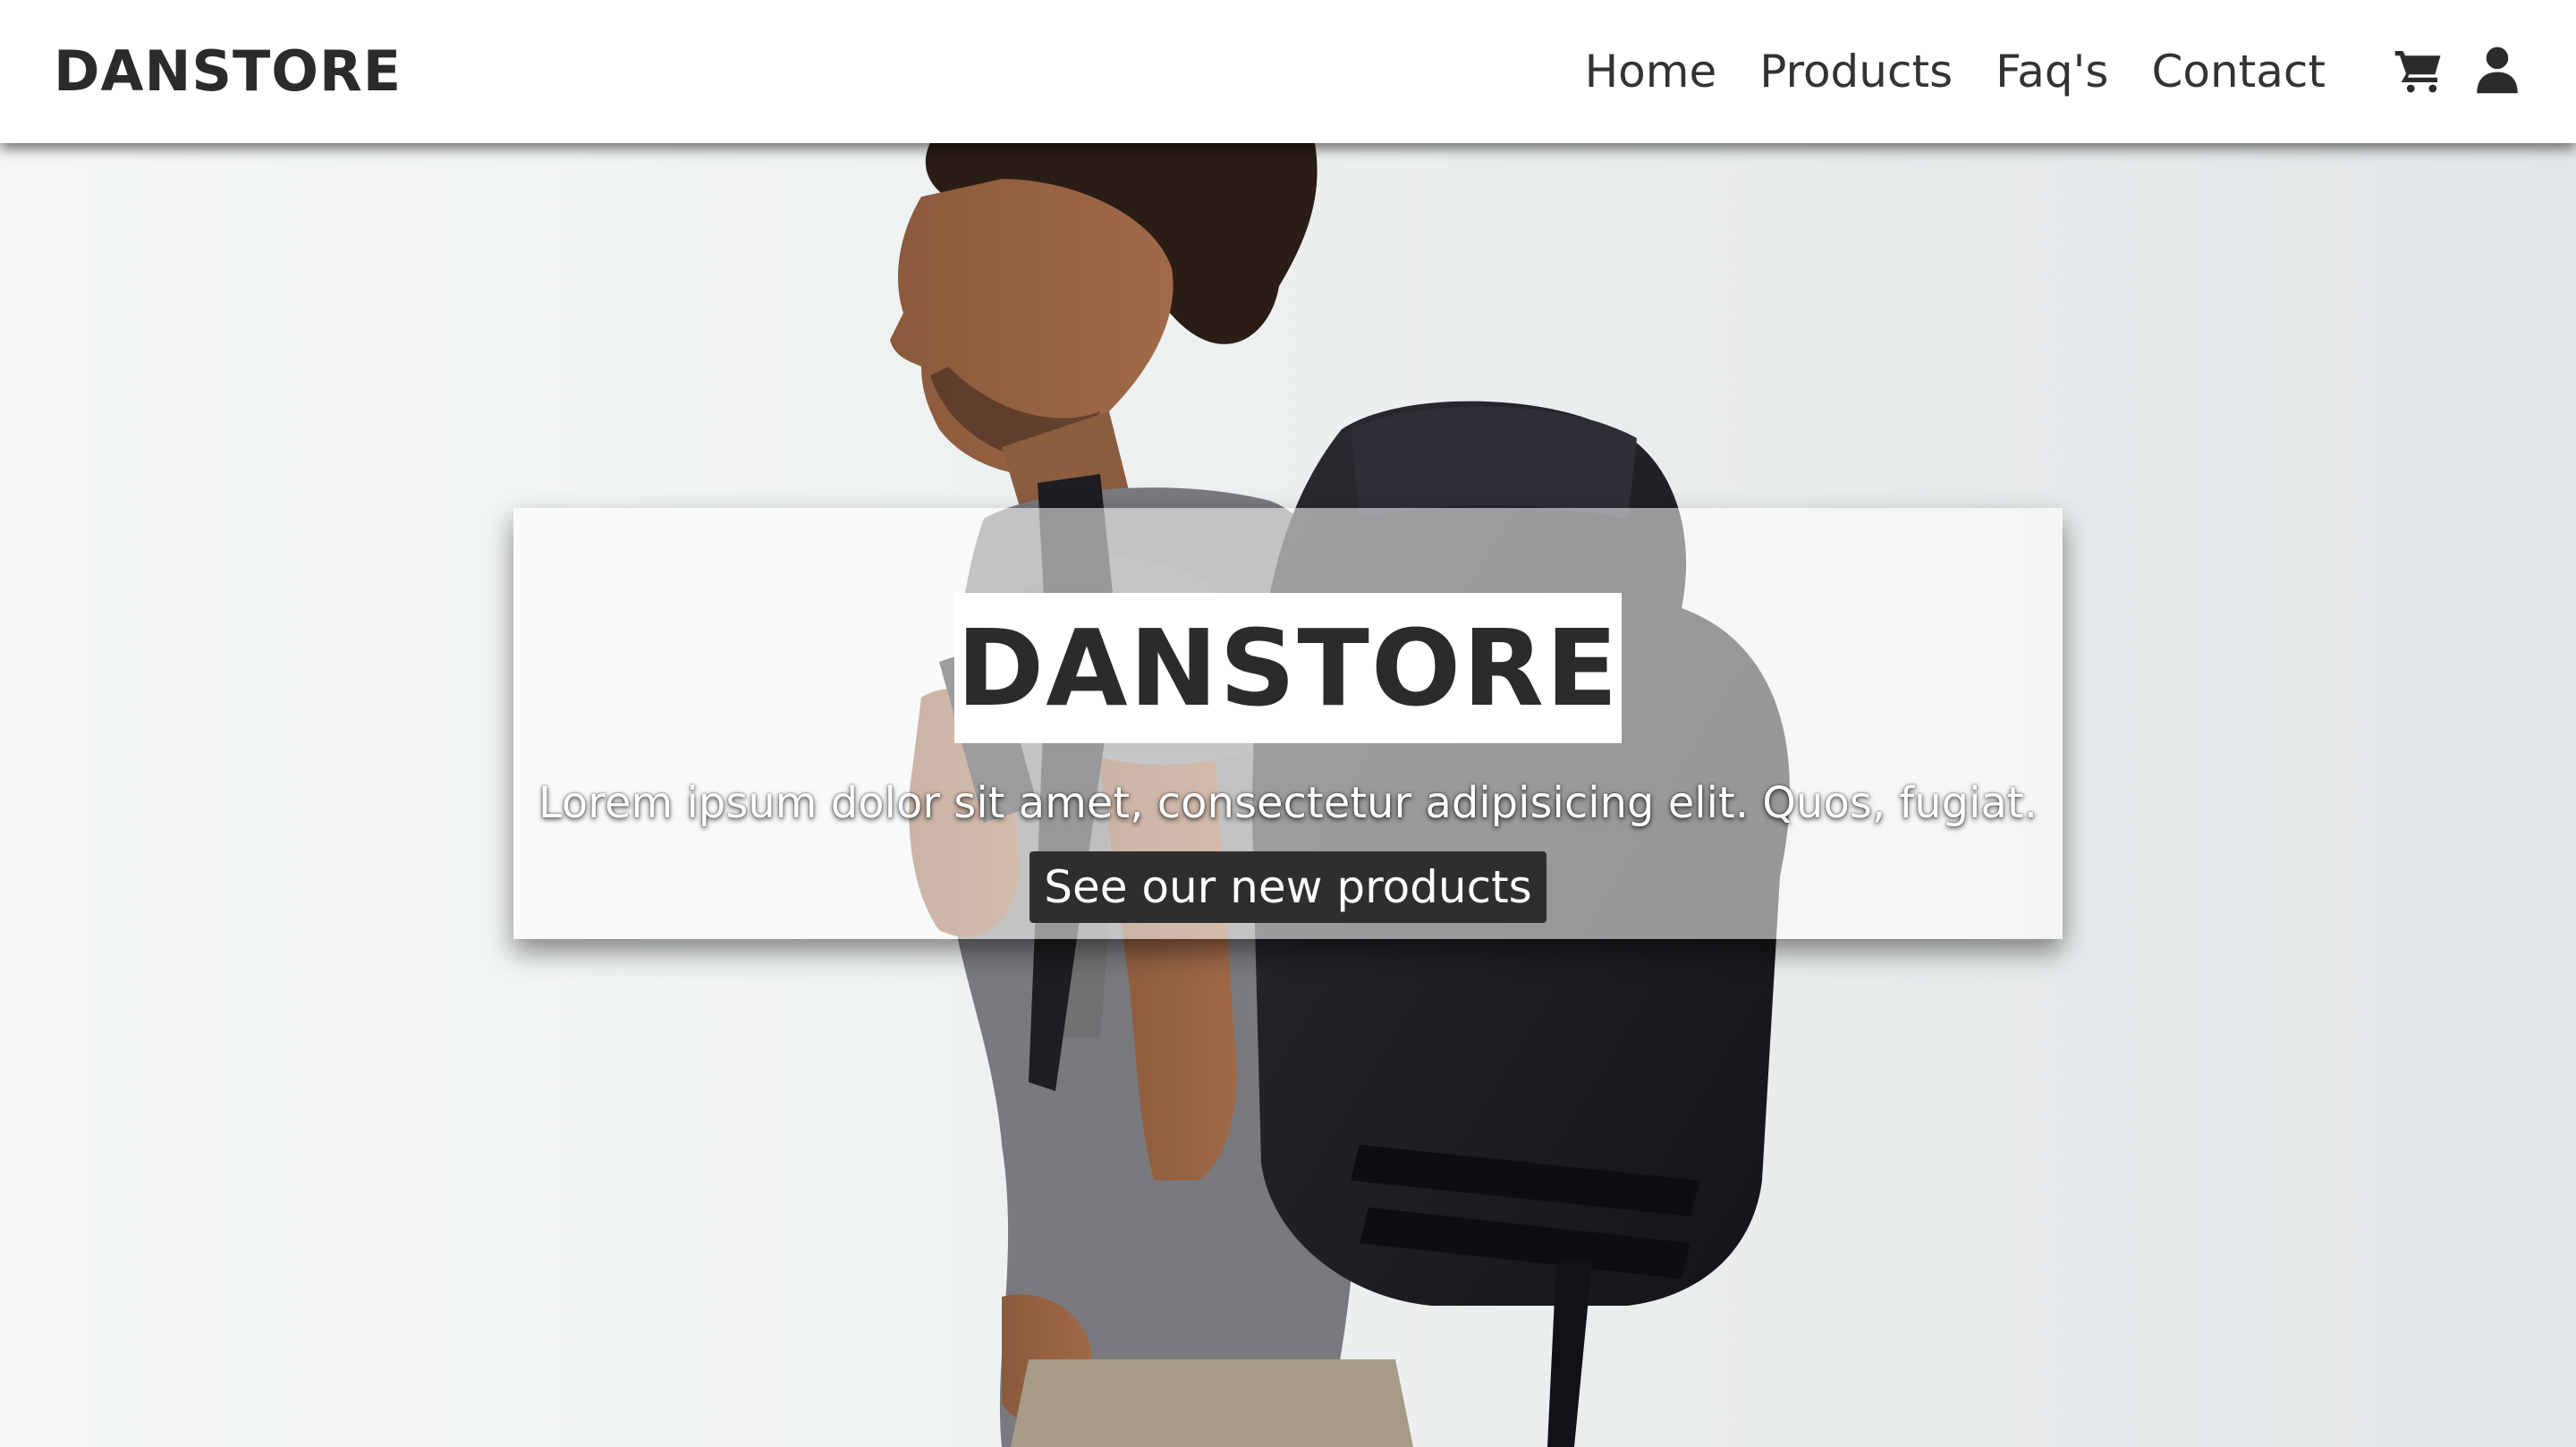  Describe the element at coordinates (1955, 71) in the screenshot. I see `nav-links: Home Products Faq's Contact` at that location.